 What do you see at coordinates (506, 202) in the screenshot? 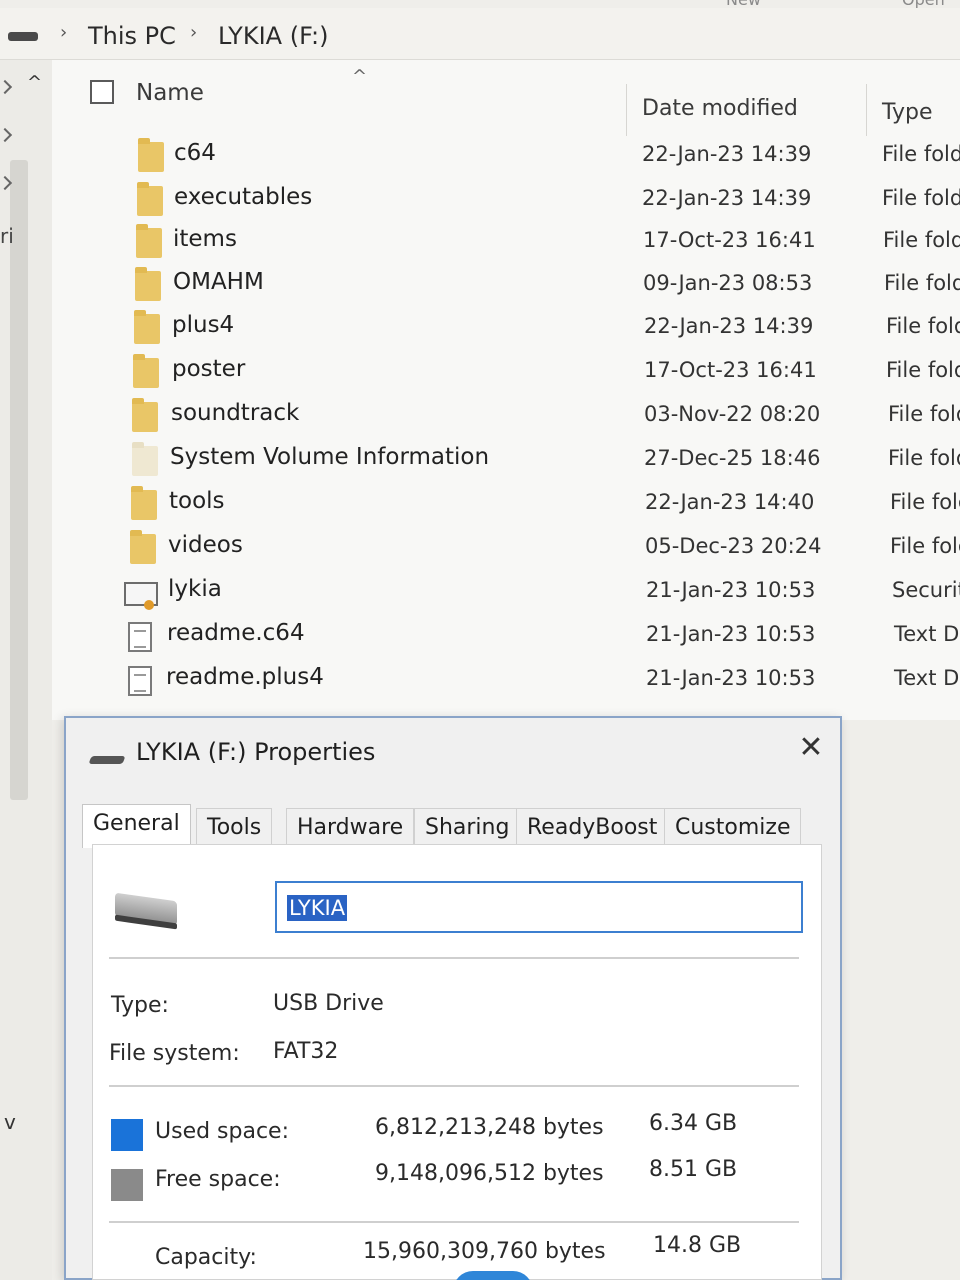
I see `file-row: executables 22-Jan-23 14:39 File folder` at bounding box center [506, 202].